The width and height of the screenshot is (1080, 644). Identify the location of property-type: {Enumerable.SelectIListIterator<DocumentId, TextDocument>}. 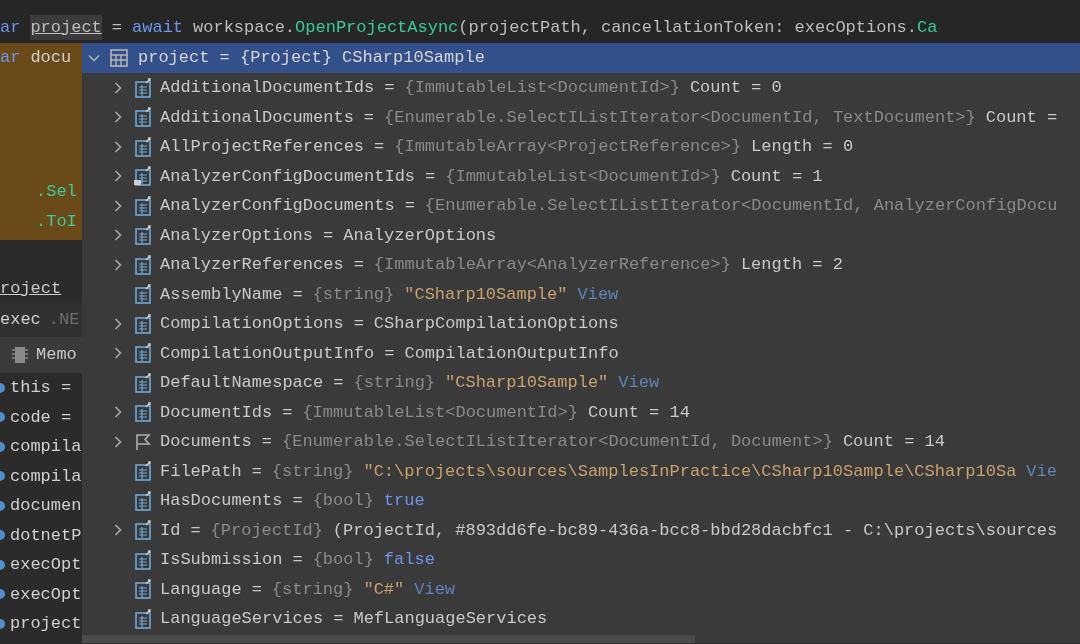
(680, 117).